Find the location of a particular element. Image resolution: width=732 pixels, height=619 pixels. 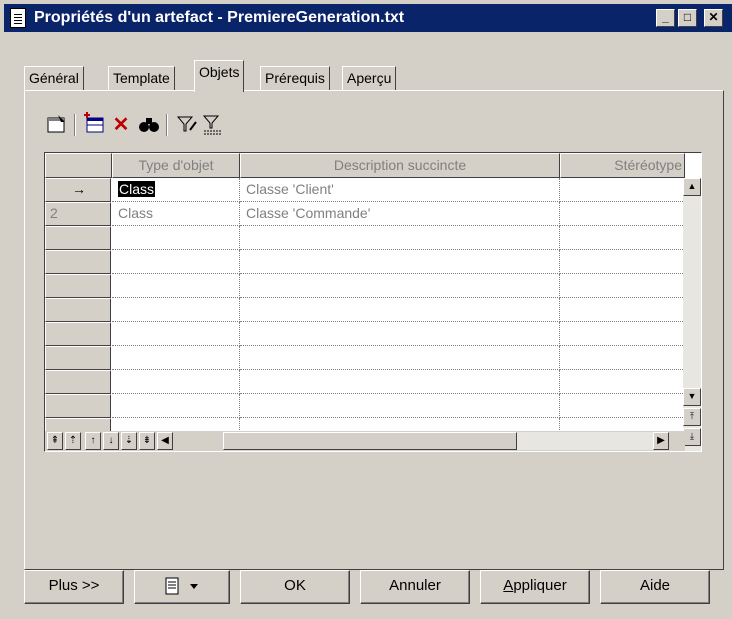

current-row-arrow-icon: → is located at coordinates (79, 189).